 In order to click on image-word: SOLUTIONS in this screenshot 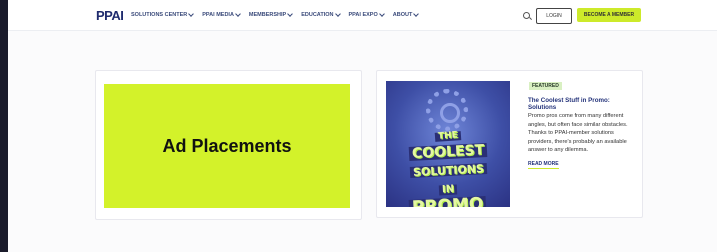, I will do `click(448, 170)`.